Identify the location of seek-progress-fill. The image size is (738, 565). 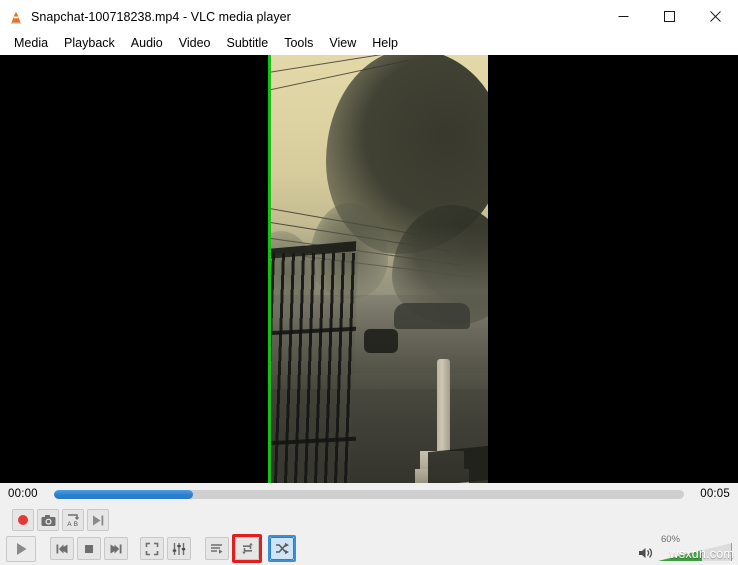
(123, 494).